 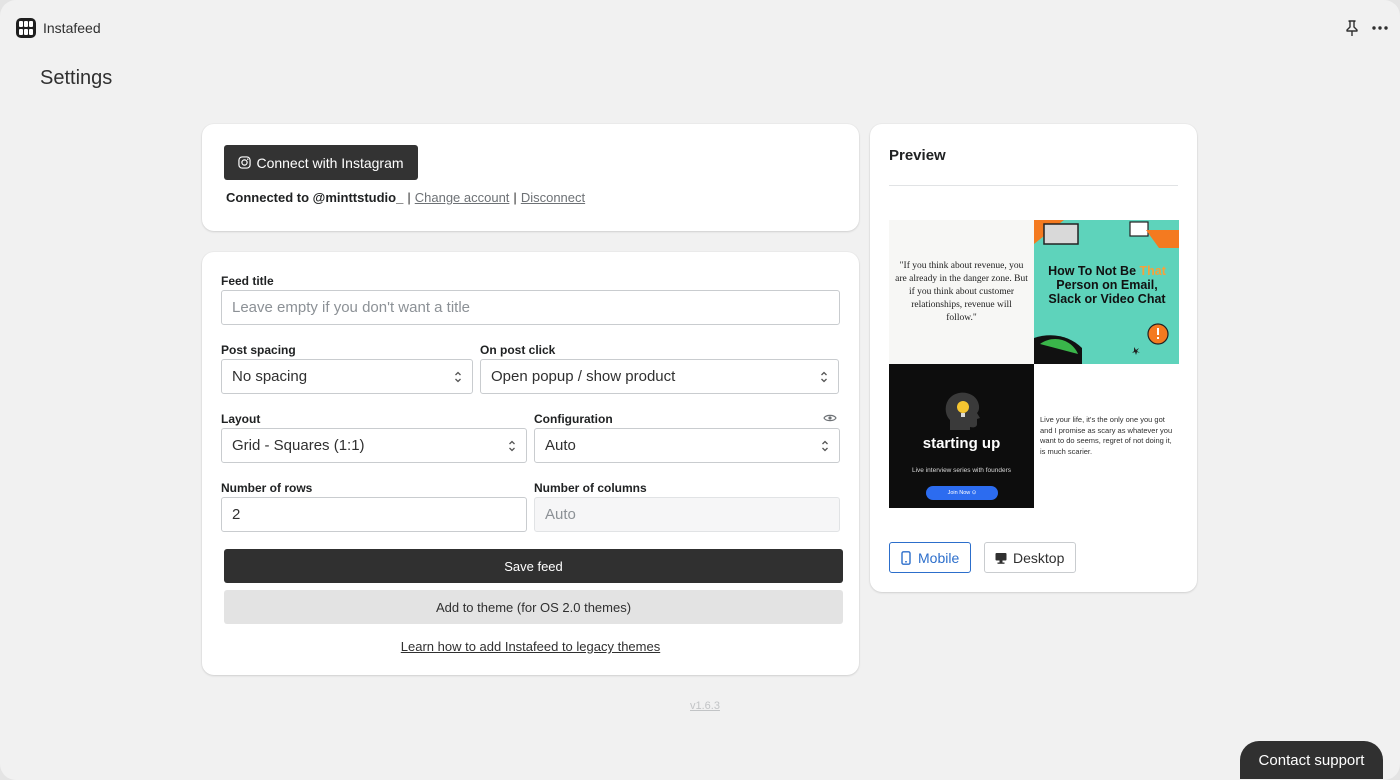 I want to click on post-email-text-after: Person on Email, Slack or Video Chat, so click(x=1107, y=292).